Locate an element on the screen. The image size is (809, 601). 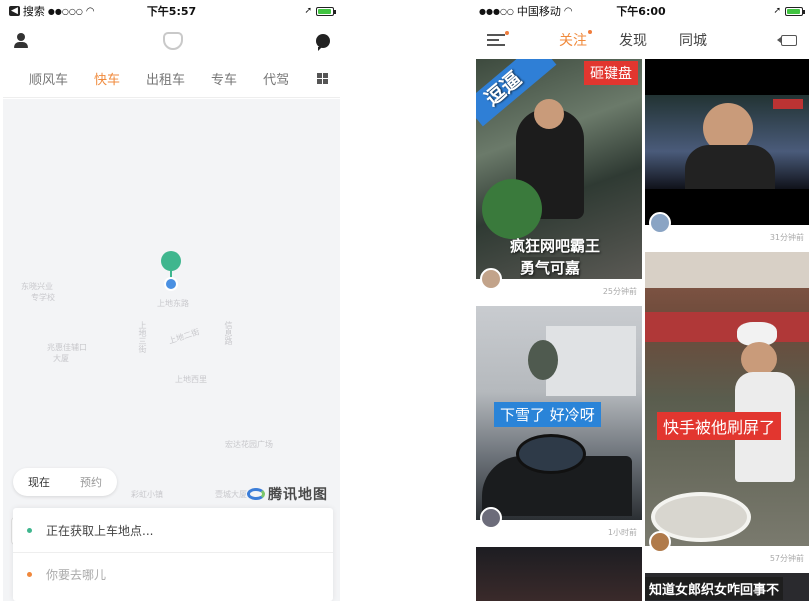
feed-card: 快手被他刷屏了 57分钟前 is located at coordinates (727, 411).